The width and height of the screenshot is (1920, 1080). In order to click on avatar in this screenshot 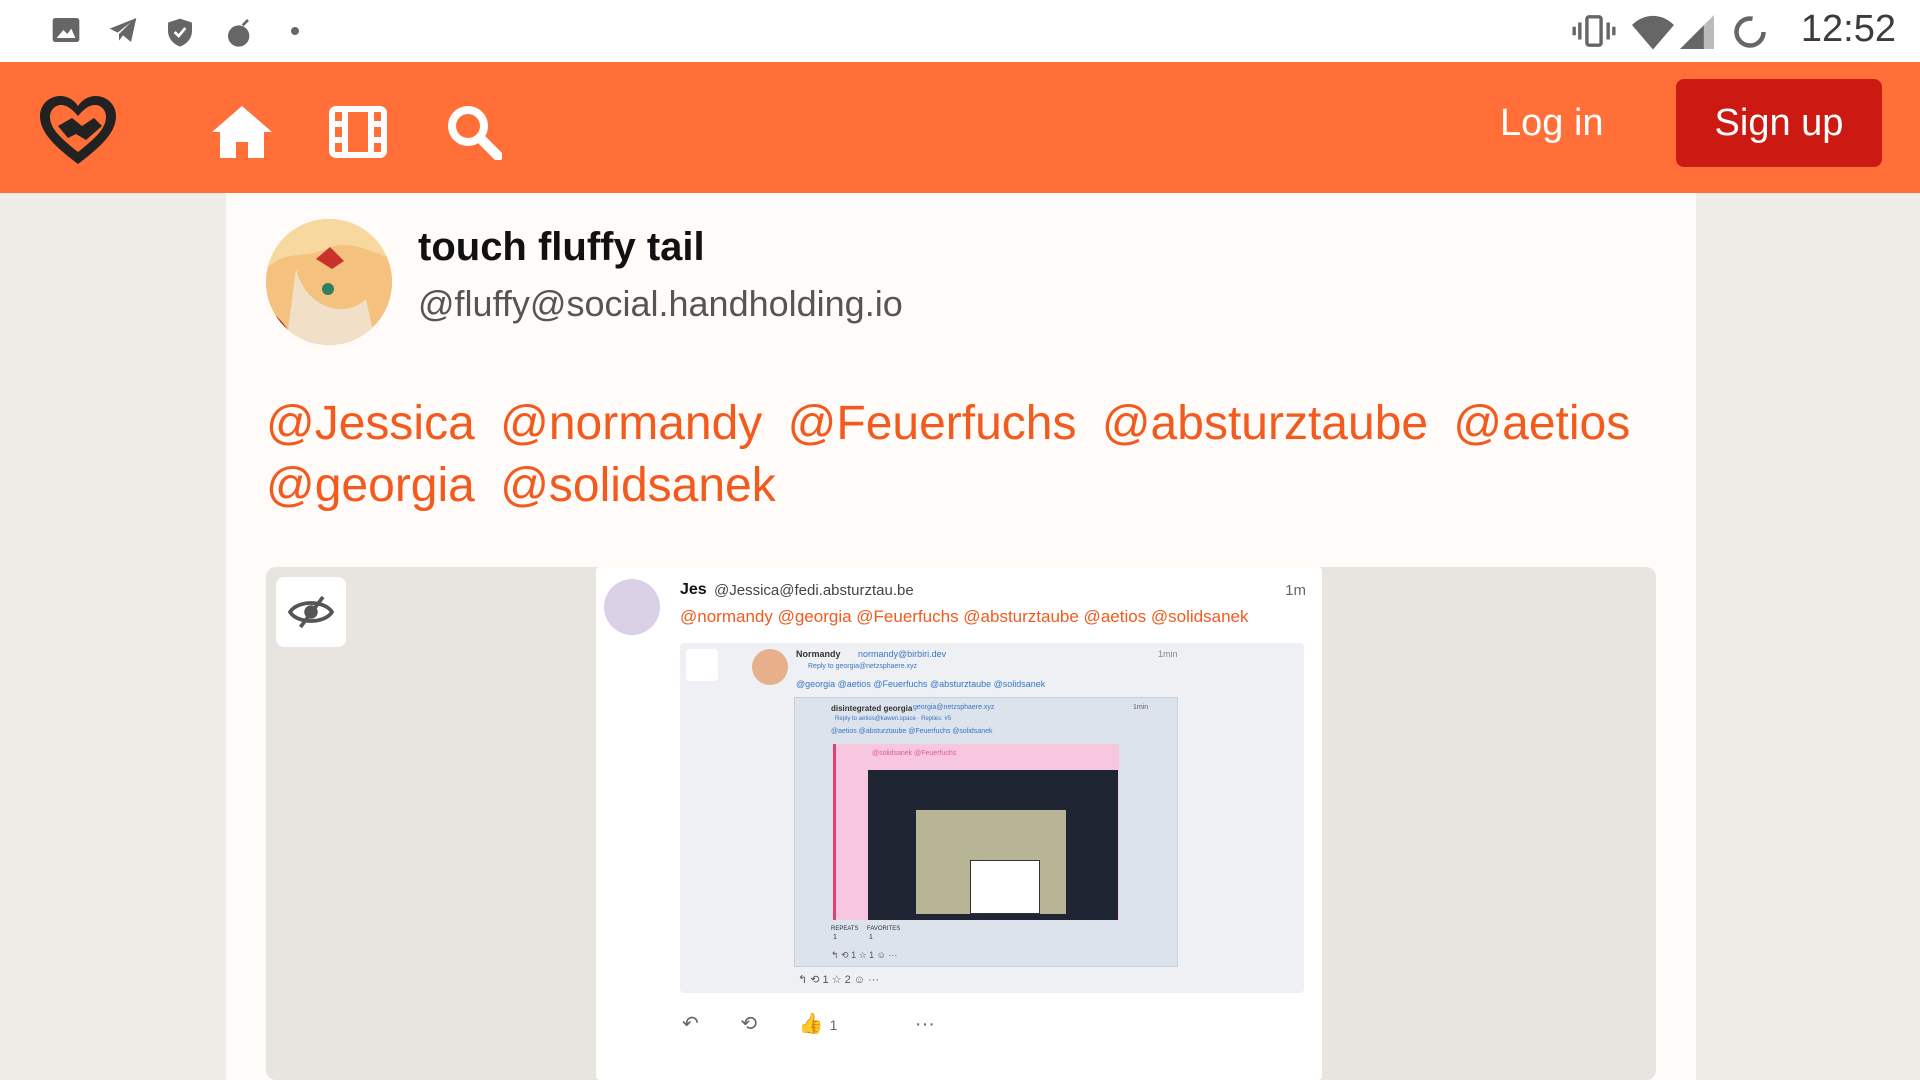, I will do `click(329, 282)`.